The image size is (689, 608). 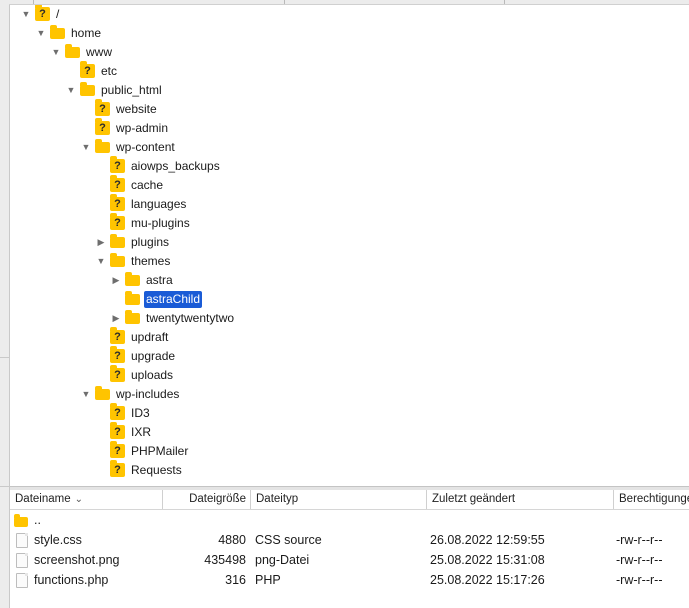 I want to click on tree-item-website: ? website, so click(x=345, y=109).